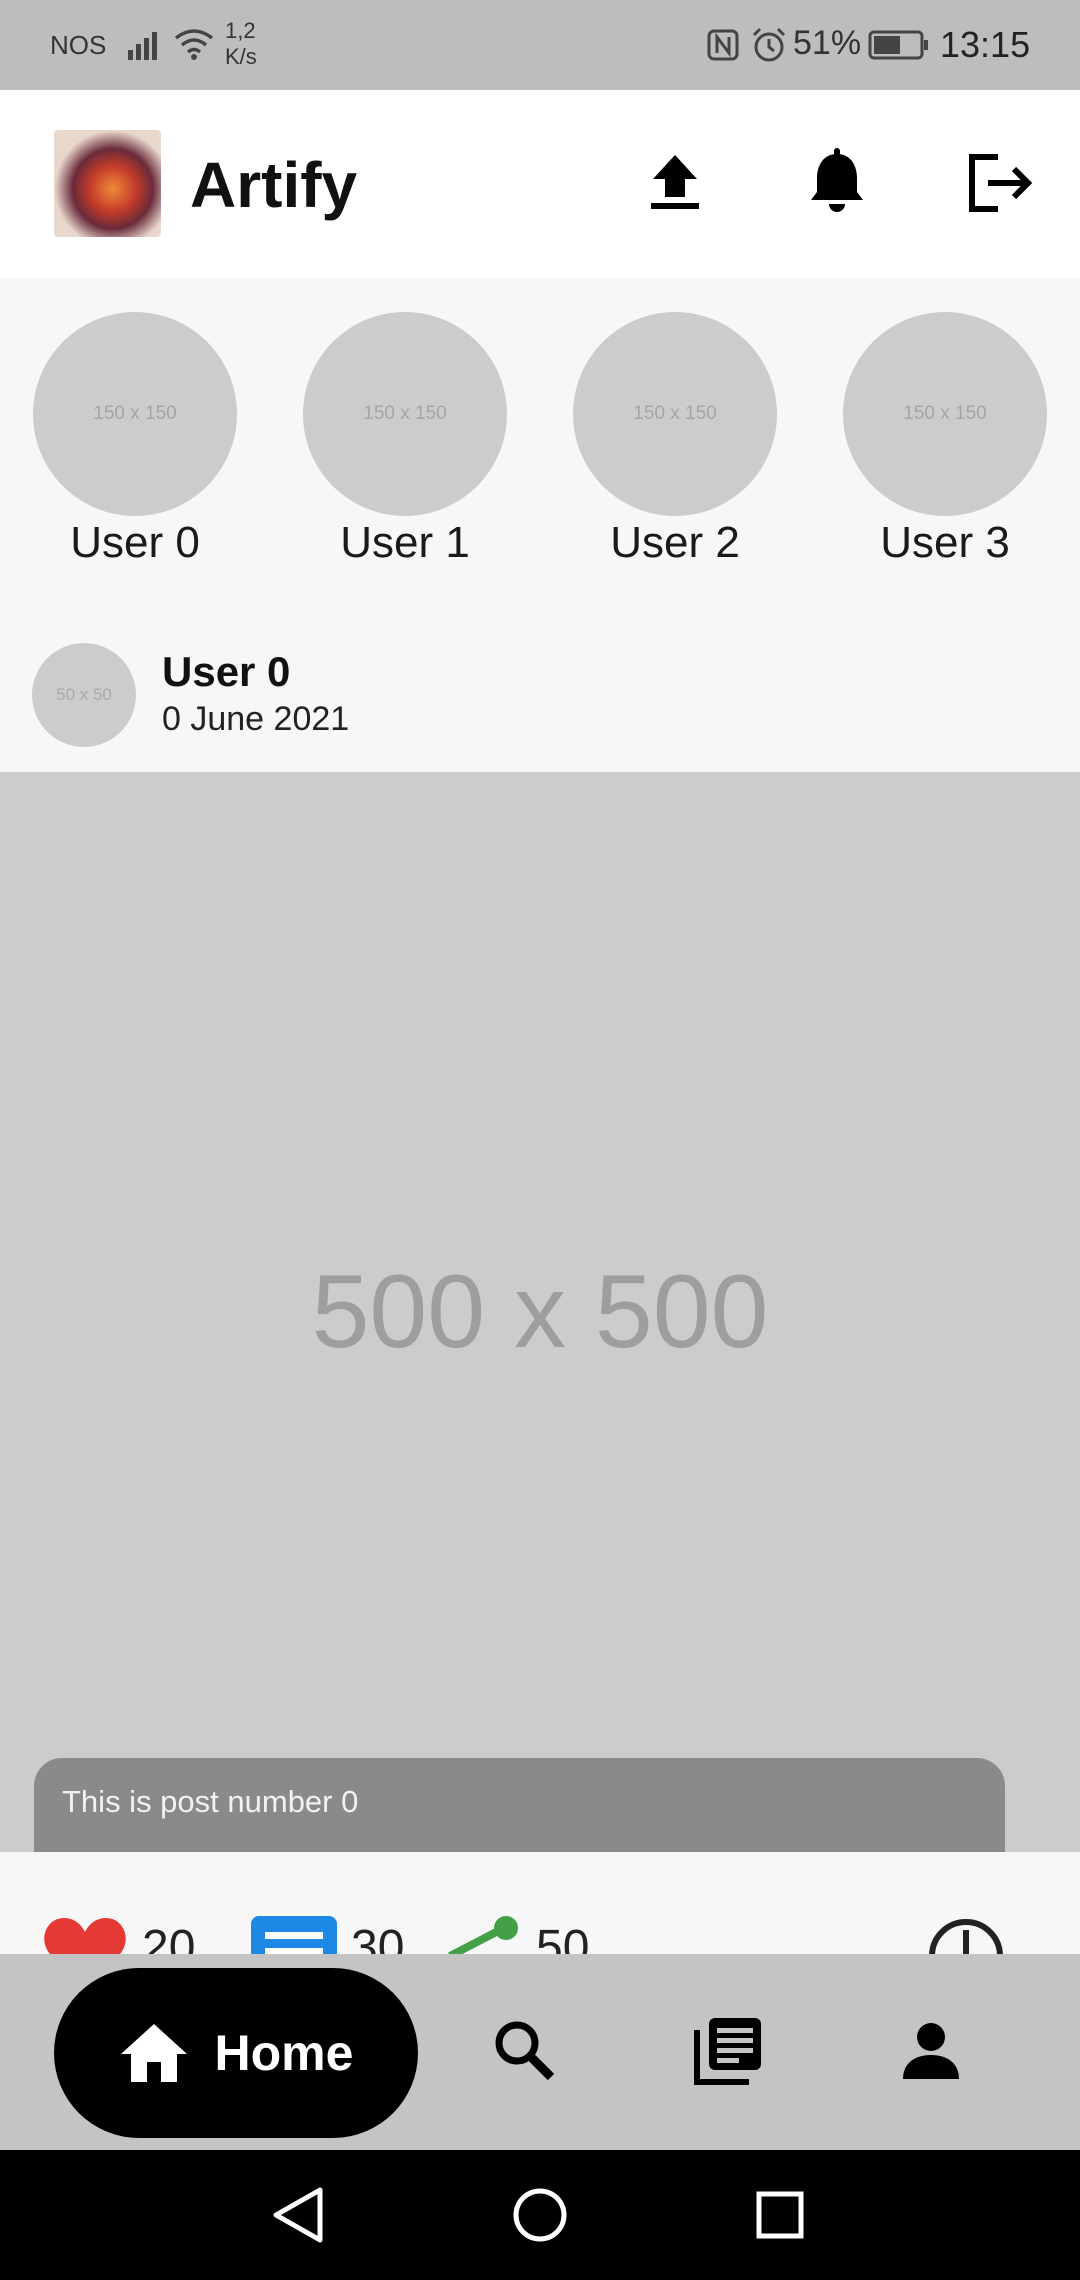 Image resolution: width=1080 pixels, height=2280 pixels. What do you see at coordinates (675, 542) in the screenshot?
I see `story-username: User 2` at bounding box center [675, 542].